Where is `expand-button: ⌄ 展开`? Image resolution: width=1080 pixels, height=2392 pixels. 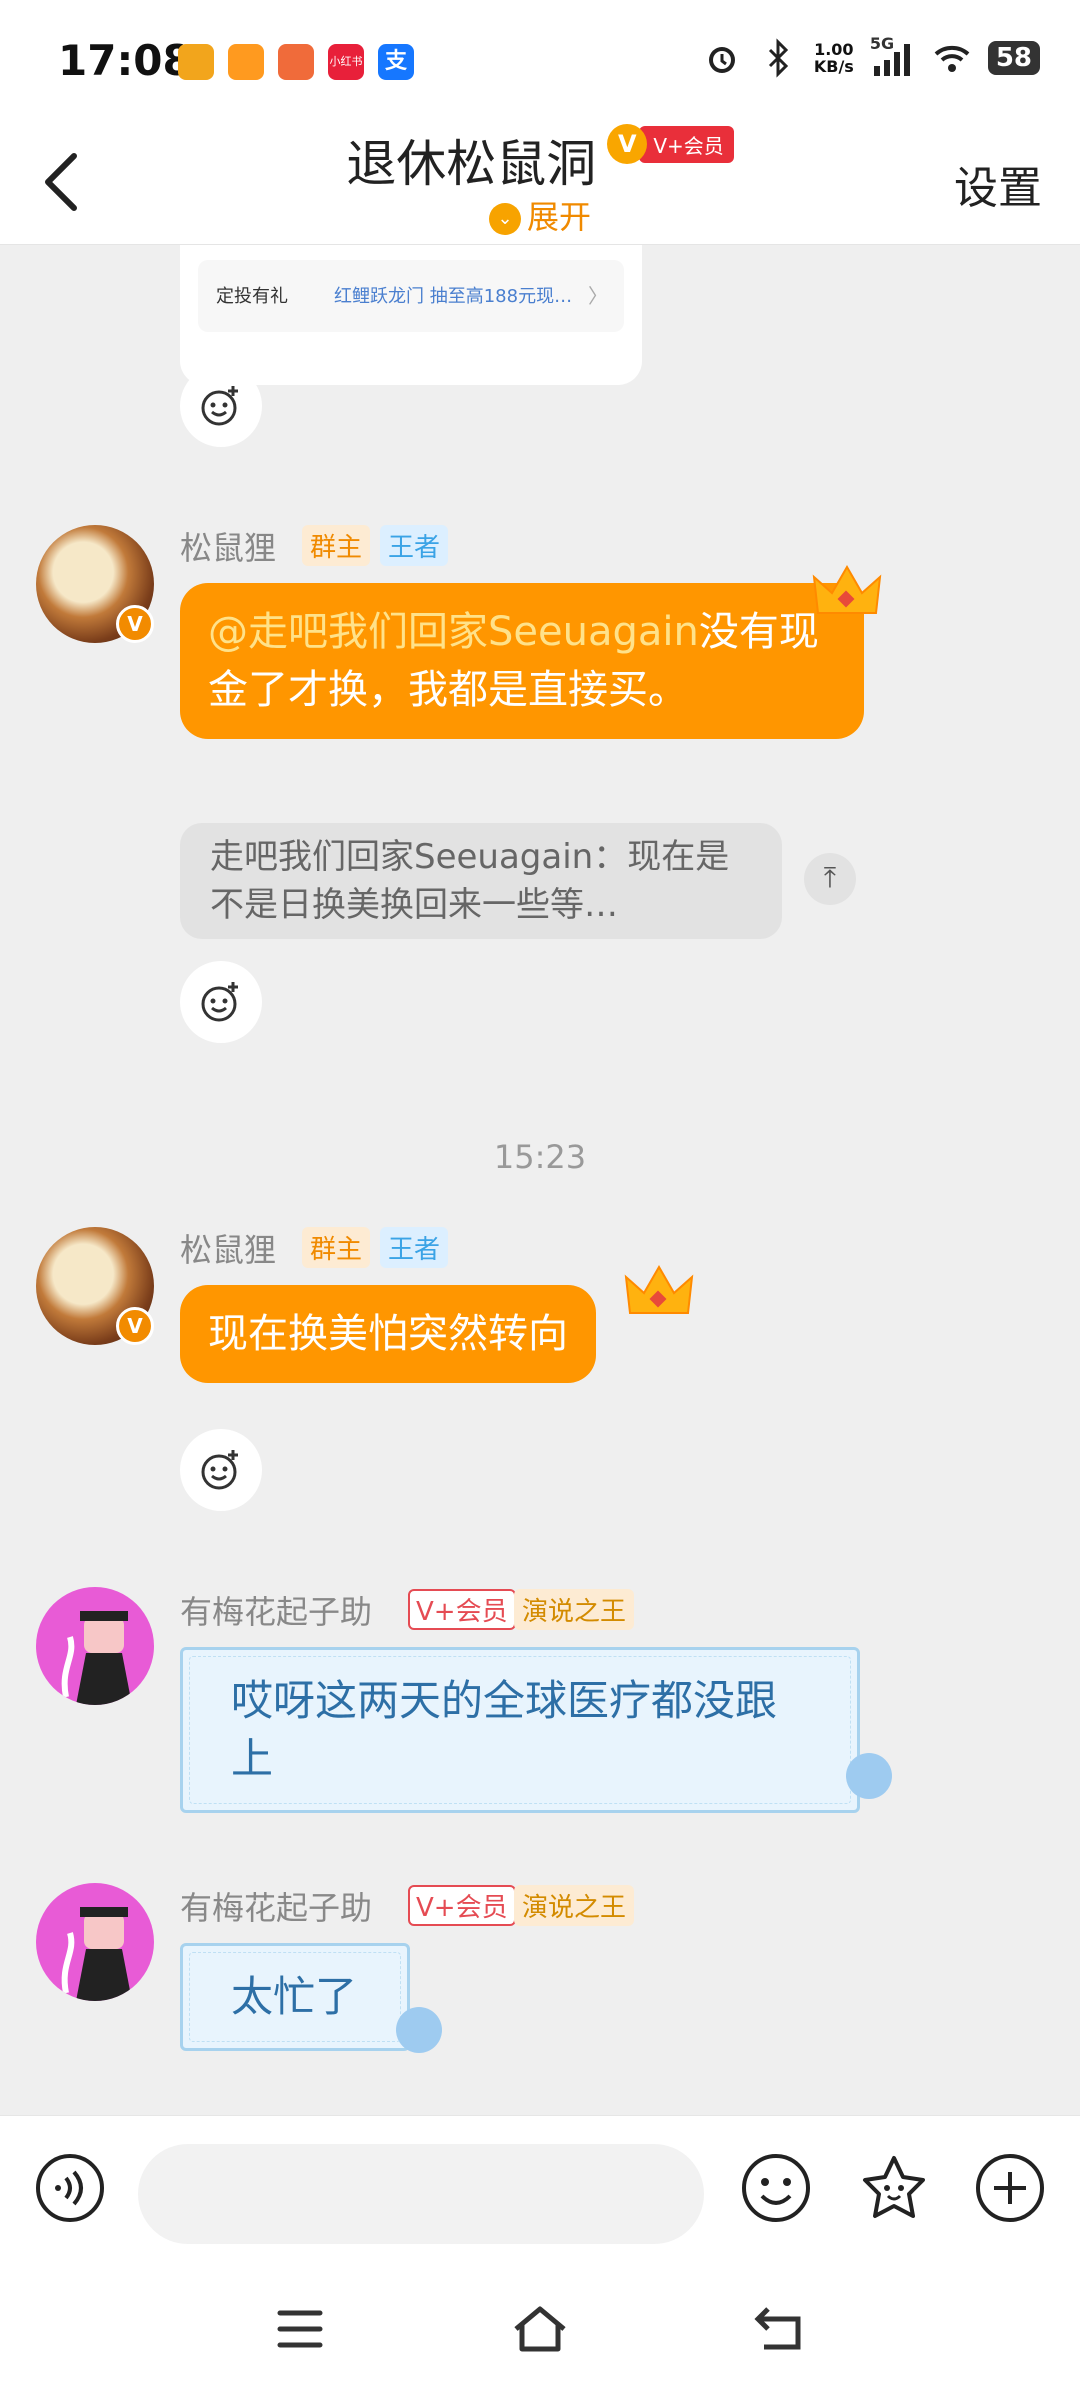
expand-button: ⌄ 展开 is located at coordinates (540, 215).